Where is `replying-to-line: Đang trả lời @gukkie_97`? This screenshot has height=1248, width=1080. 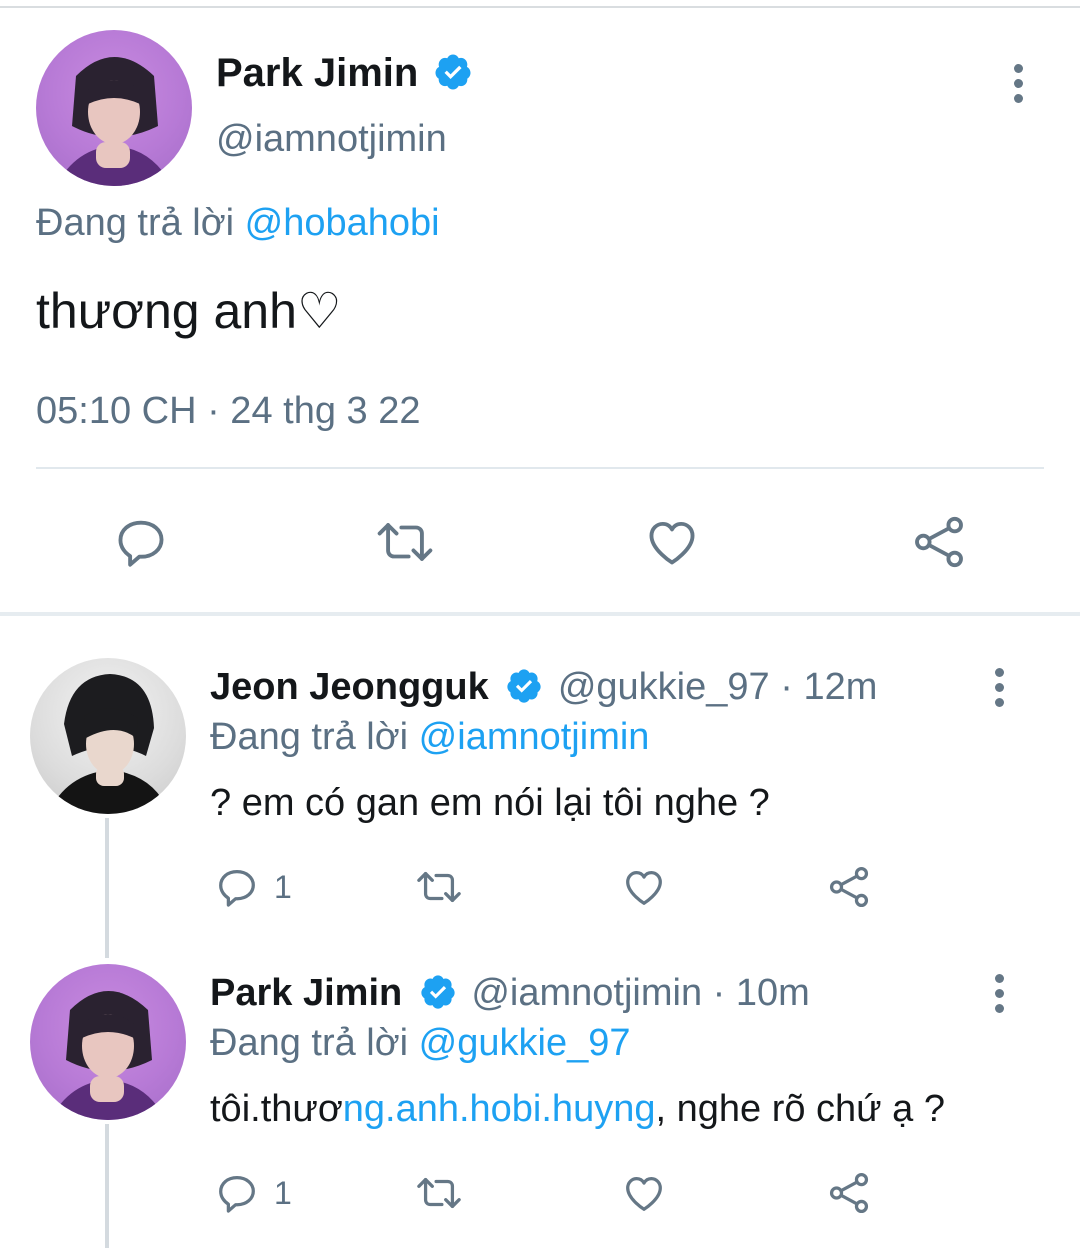 replying-to-line: Đang trả lời @gukkie_97 is located at coordinates (420, 1043).